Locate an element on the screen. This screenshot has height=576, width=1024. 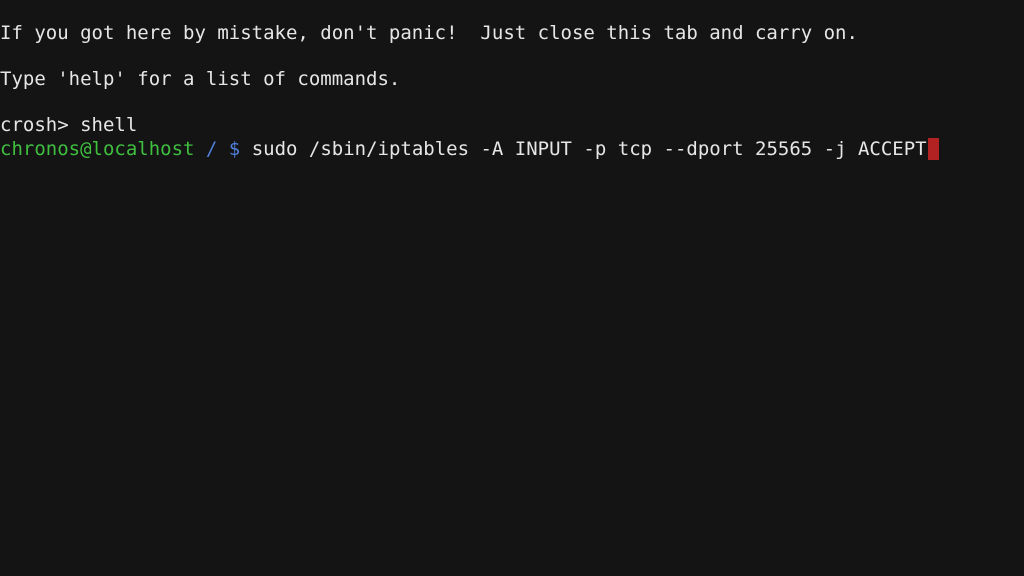
crosh-prompt-line: crosh> shell is located at coordinates (69, 125).